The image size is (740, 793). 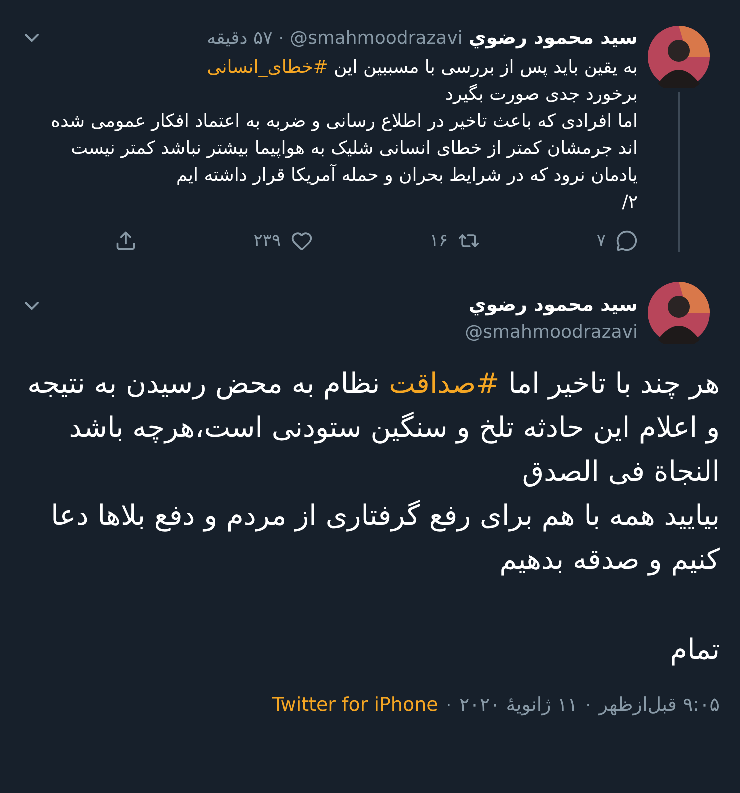 I want to click on action-count: ۲۳۹, so click(x=268, y=241).